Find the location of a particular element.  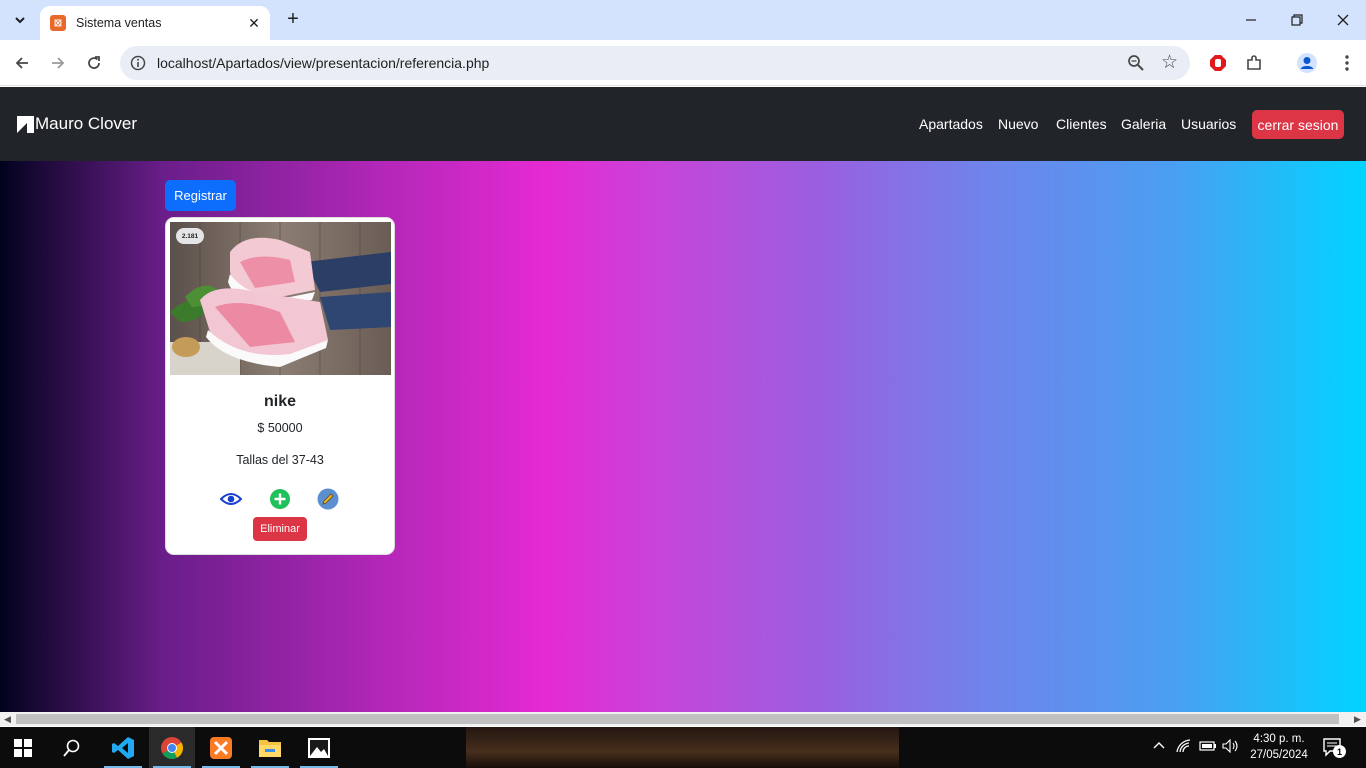

chrome-icon is located at coordinates (172, 747).